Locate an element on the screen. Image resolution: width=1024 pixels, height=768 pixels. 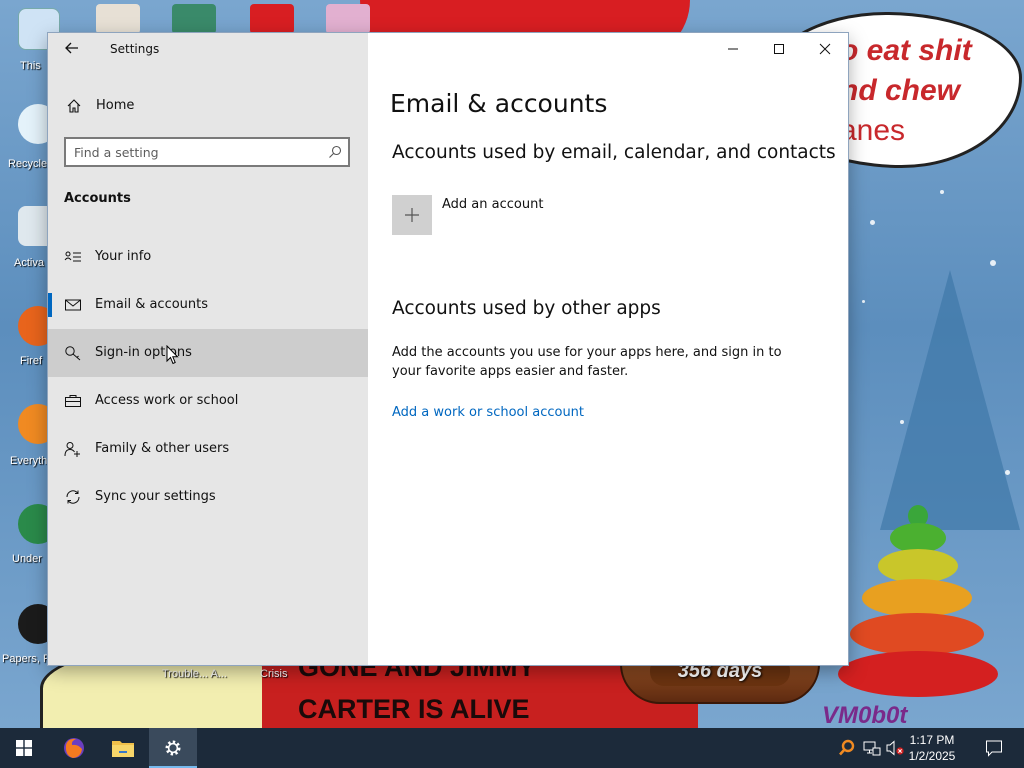
speech-line-1: o eat shit is located at coordinates (906, 50).